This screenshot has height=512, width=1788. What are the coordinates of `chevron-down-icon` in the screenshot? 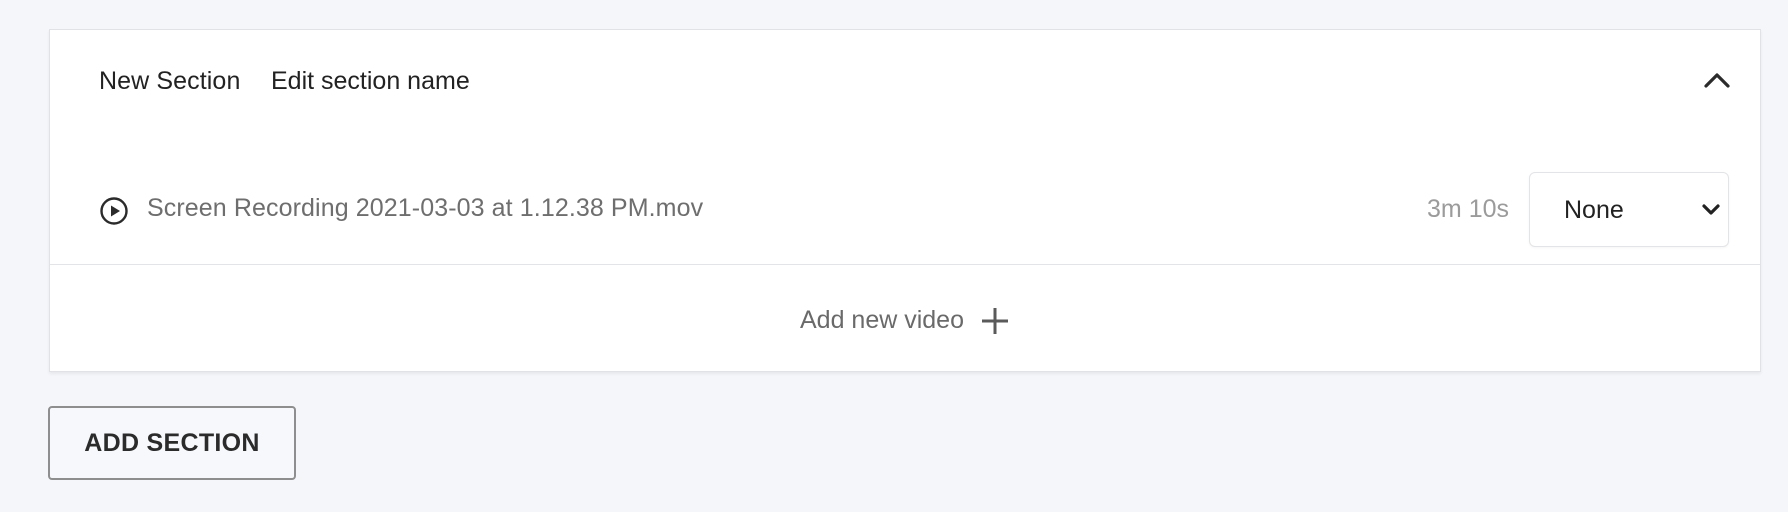 It's located at (1711, 209).